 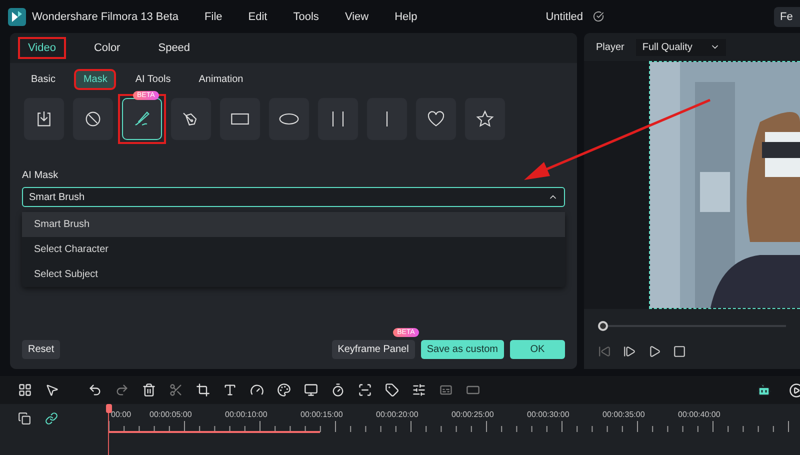 I want to click on star-icon, so click(x=485, y=119).